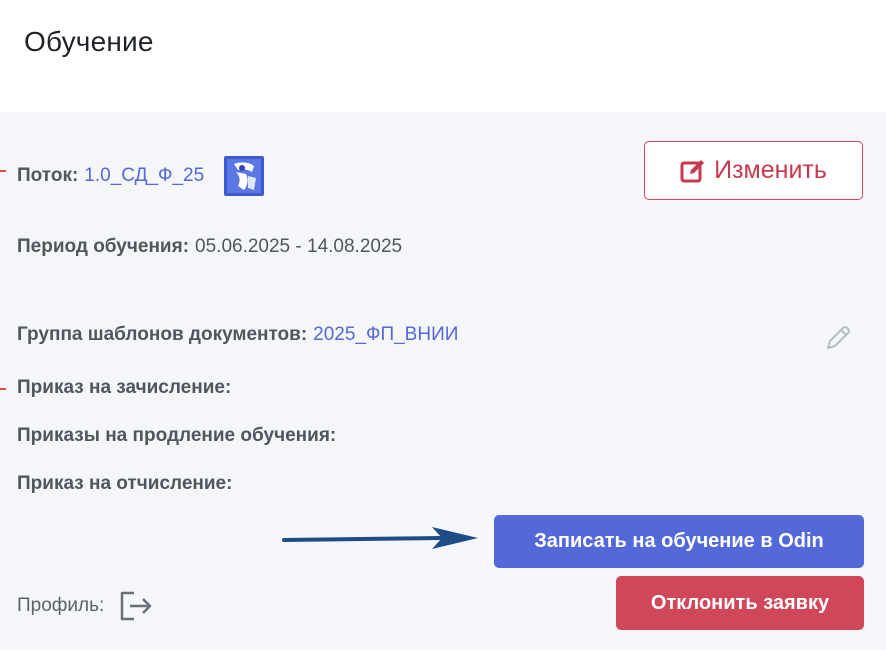 The width and height of the screenshot is (886, 650). I want to click on edit-button: Изменить, so click(753, 170).